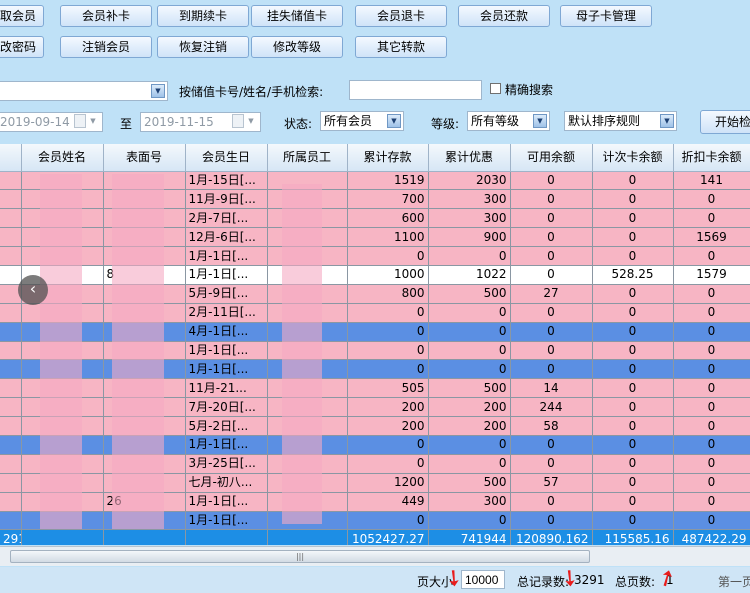 The height and width of the screenshot is (593, 750). Describe the element at coordinates (298, 124) in the screenshot. I see `status-label: 状态:` at that location.